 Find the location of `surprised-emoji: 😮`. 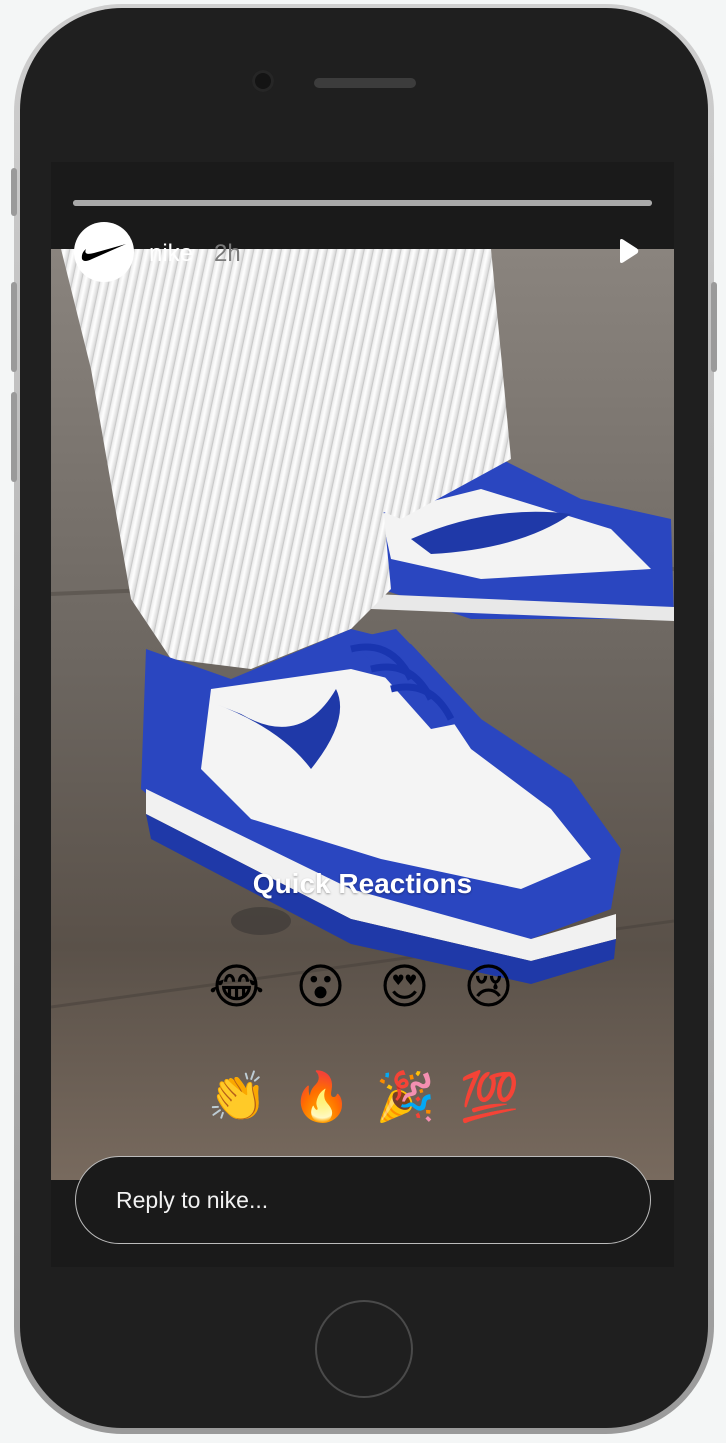

surprised-emoji: 😮 is located at coordinates (321, 988).